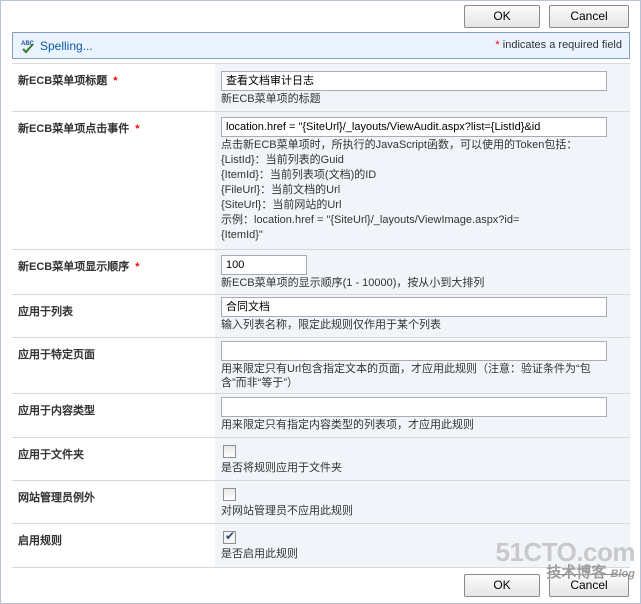 This screenshot has width=641, height=604. What do you see at coordinates (331, 325) in the screenshot?
I see `field-description: 输入列表名称，限定此规则仅作用于某个列表` at bounding box center [331, 325].